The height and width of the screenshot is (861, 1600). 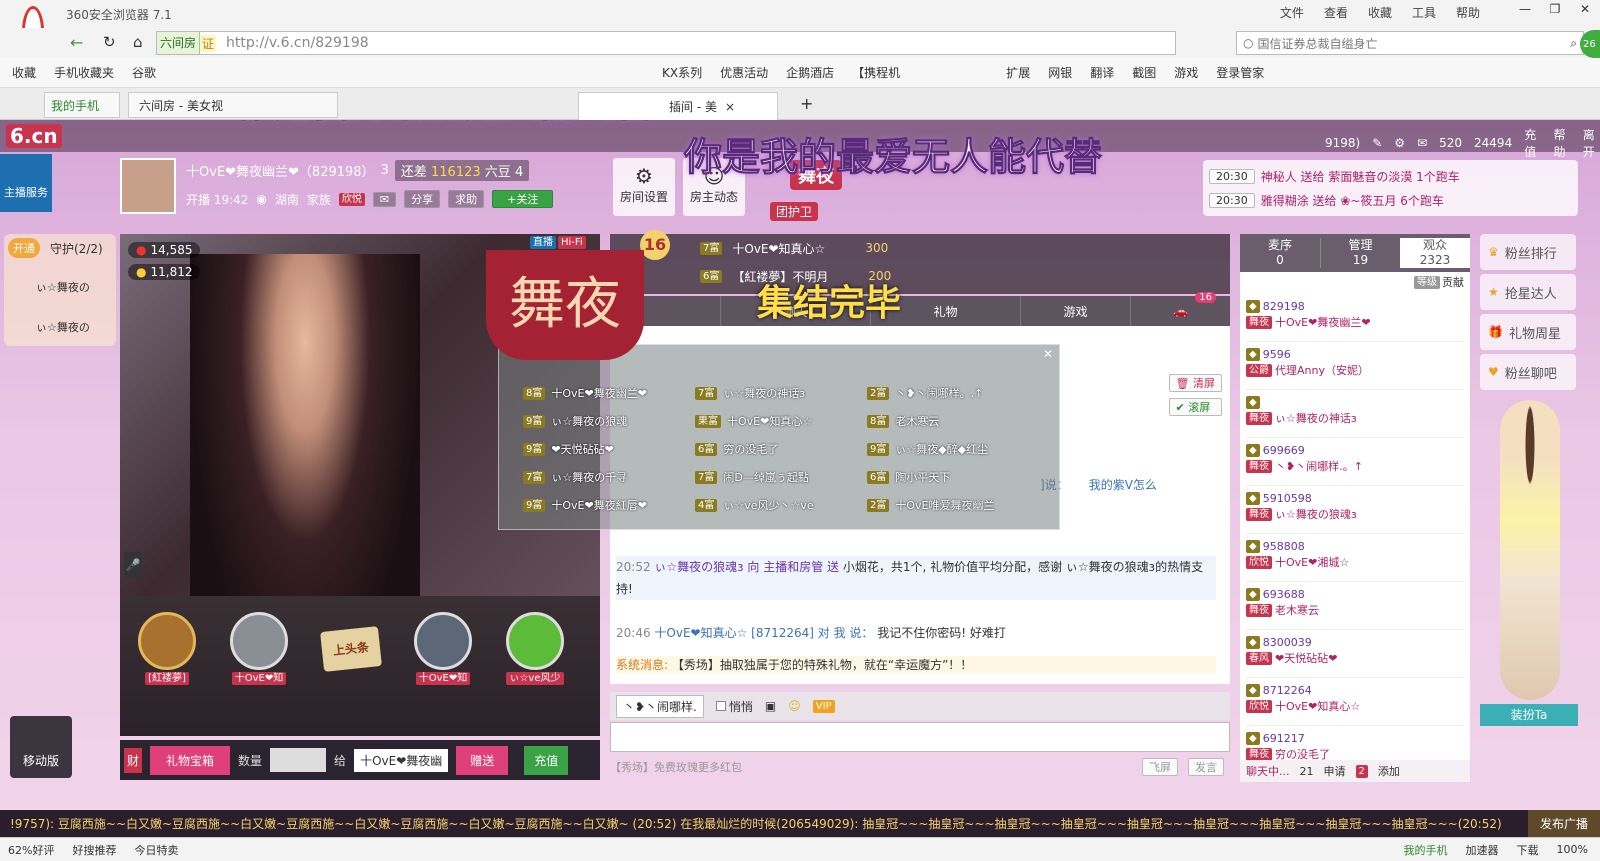 What do you see at coordinates (744, 72) in the screenshot?
I see `fav-item: 优惠活动` at bounding box center [744, 72].